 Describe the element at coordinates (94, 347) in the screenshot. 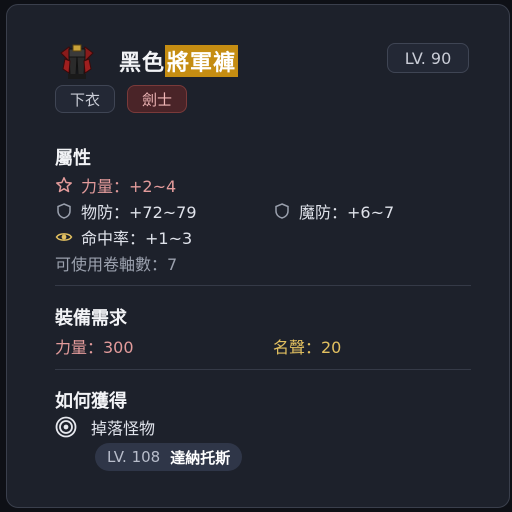

I see `requirement-str: 力量：300` at that location.